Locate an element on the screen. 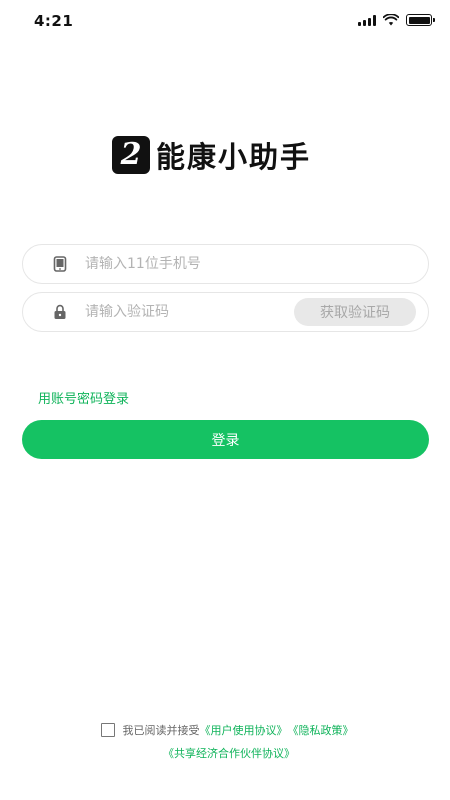  app-logo: 2 能康小助手 is located at coordinates (211, 155).